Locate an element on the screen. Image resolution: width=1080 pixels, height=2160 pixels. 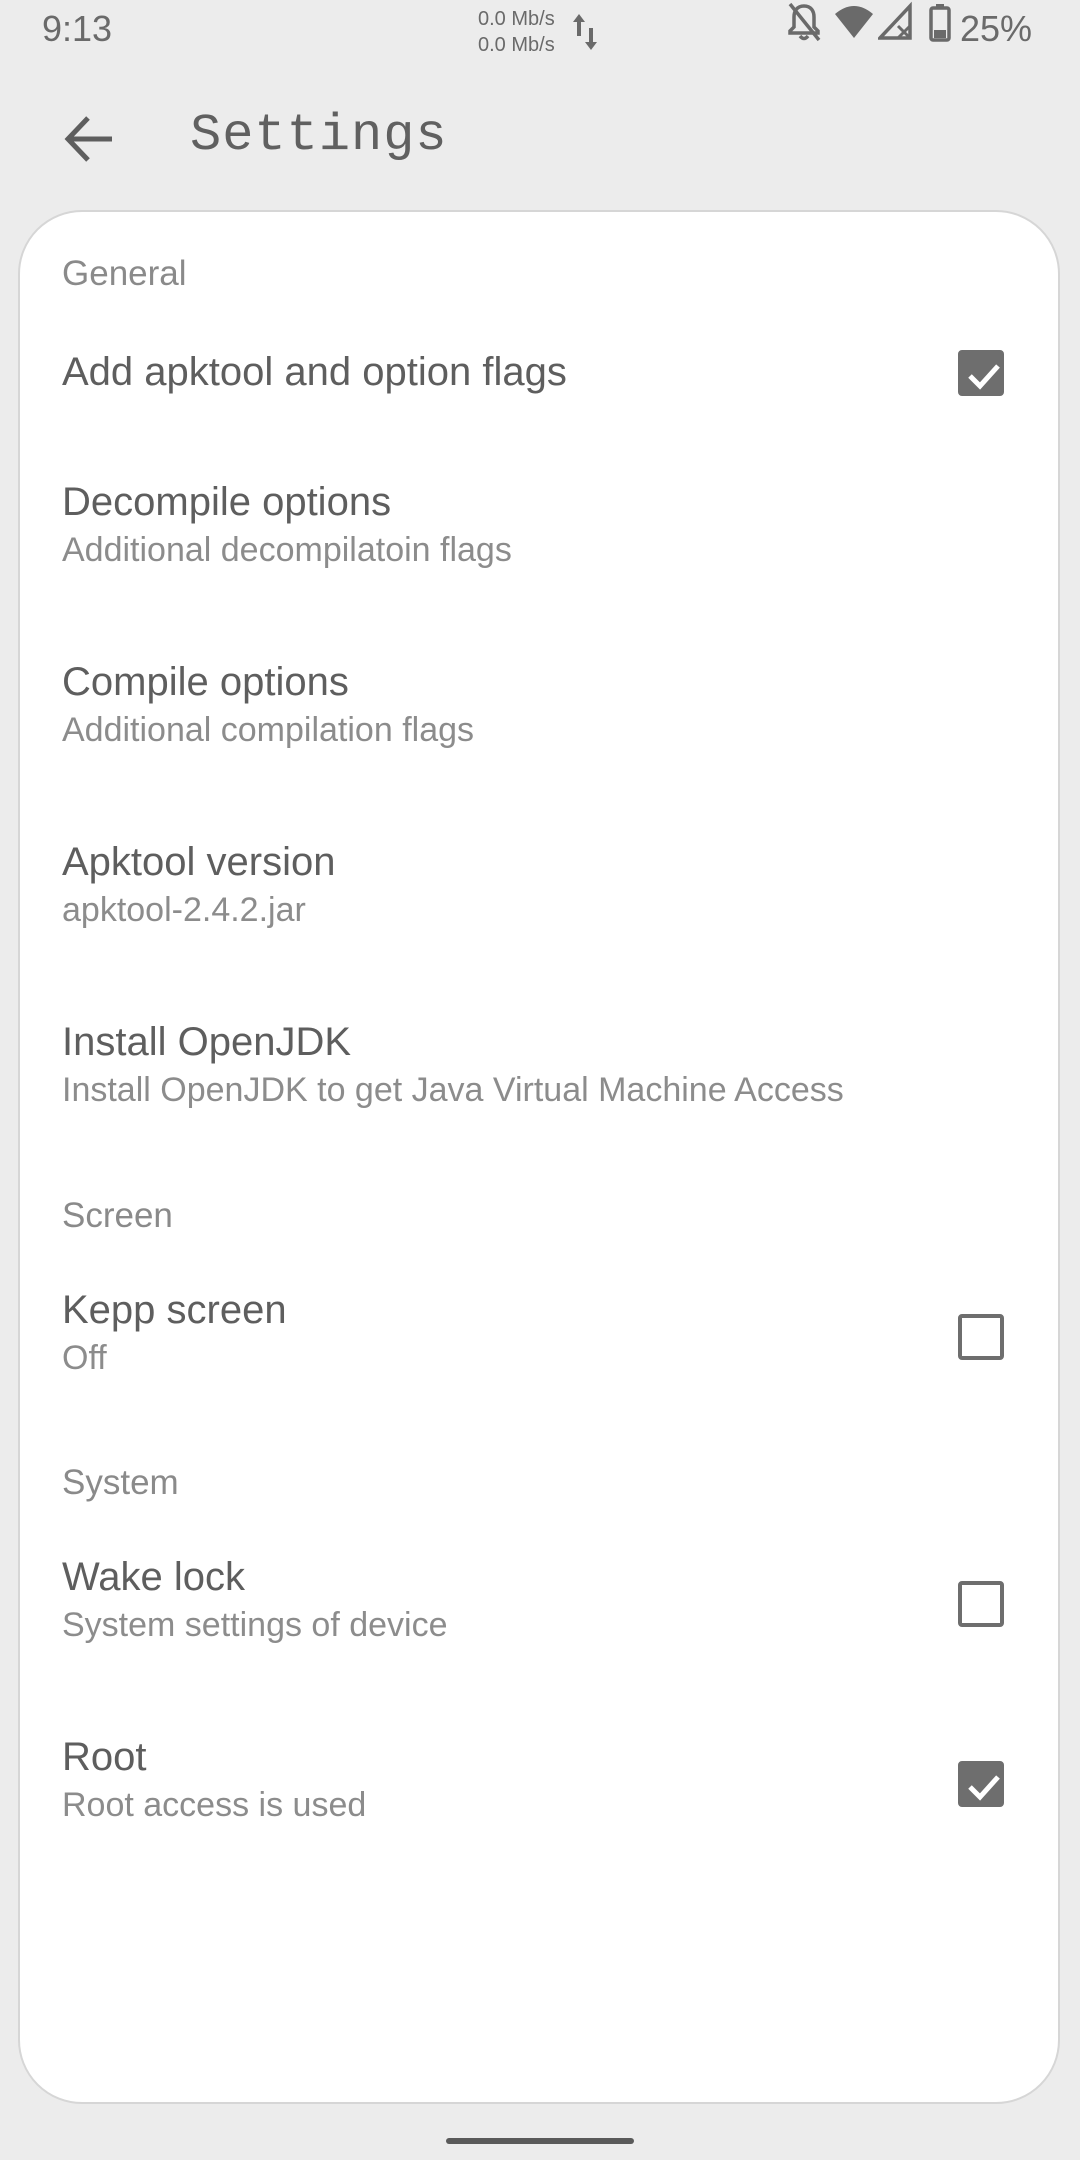
pref-summary: Additional decompilatoin flags is located at coordinates (287, 550).